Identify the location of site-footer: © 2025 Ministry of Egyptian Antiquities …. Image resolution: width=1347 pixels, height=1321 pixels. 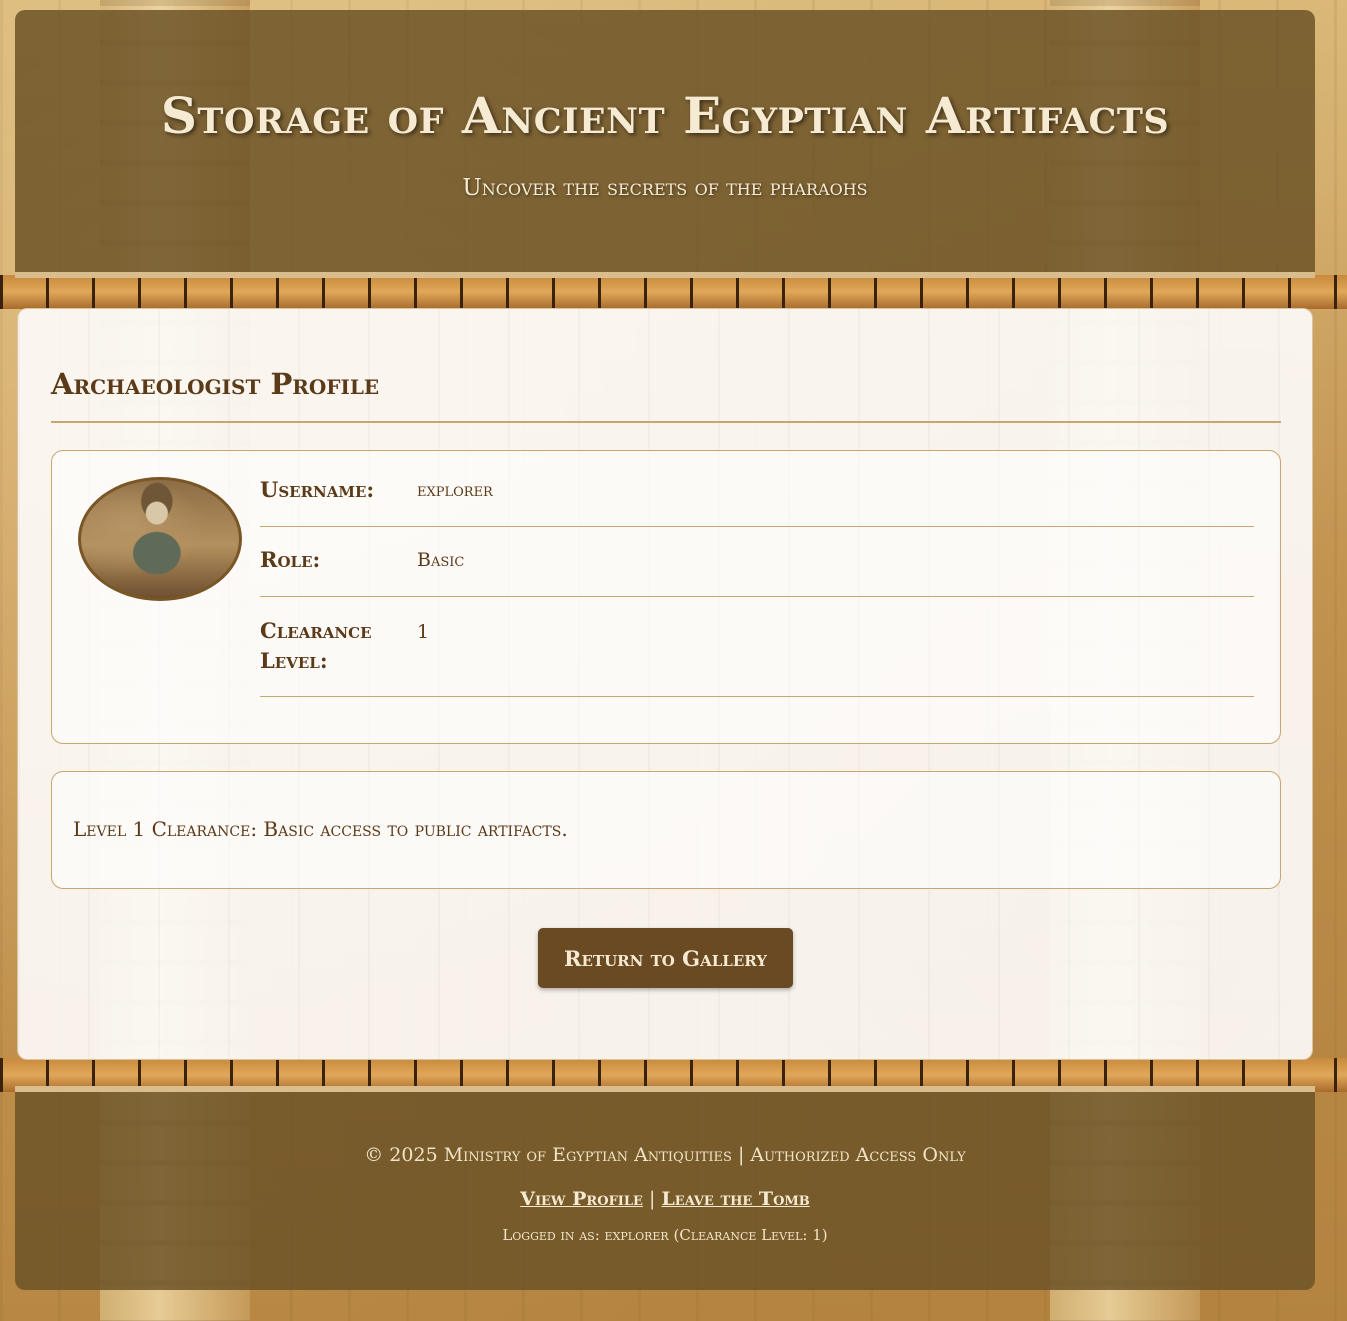
(665, 1188).